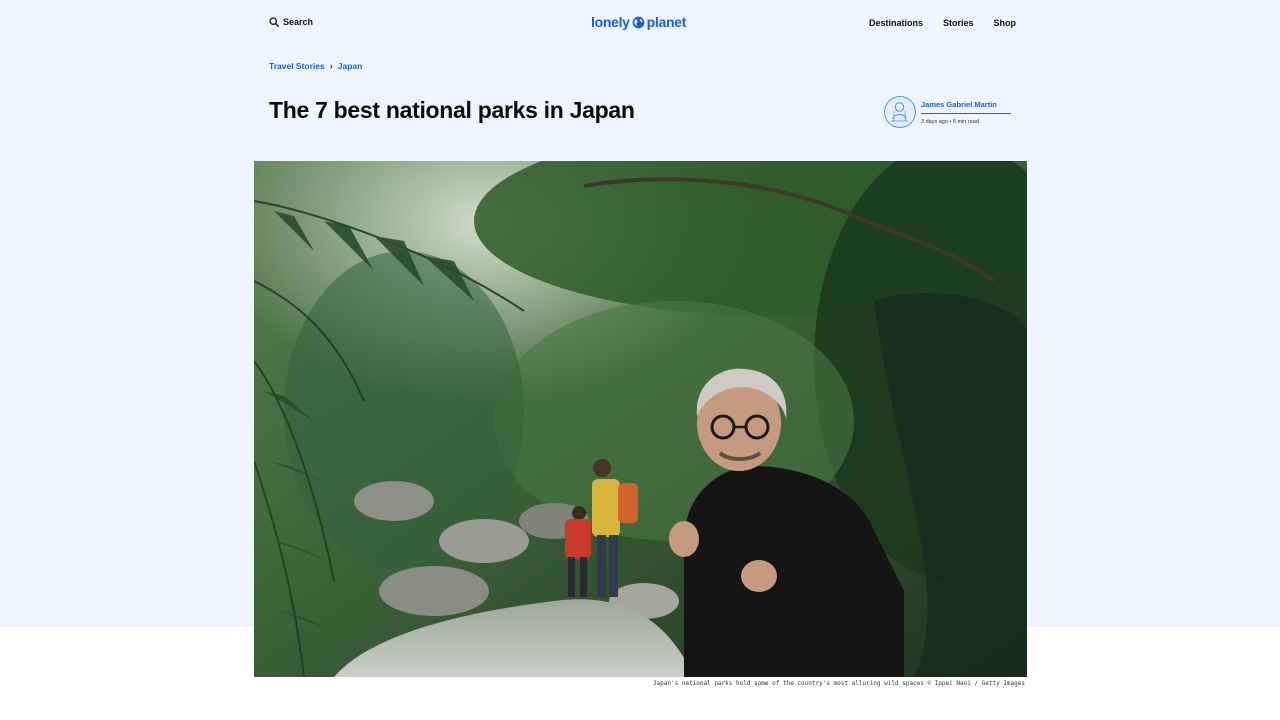 The image size is (1280, 720). Describe the element at coordinates (452, 110) in the screenshot. I see `article-title: The 7 best national parks in Japan` at that location.